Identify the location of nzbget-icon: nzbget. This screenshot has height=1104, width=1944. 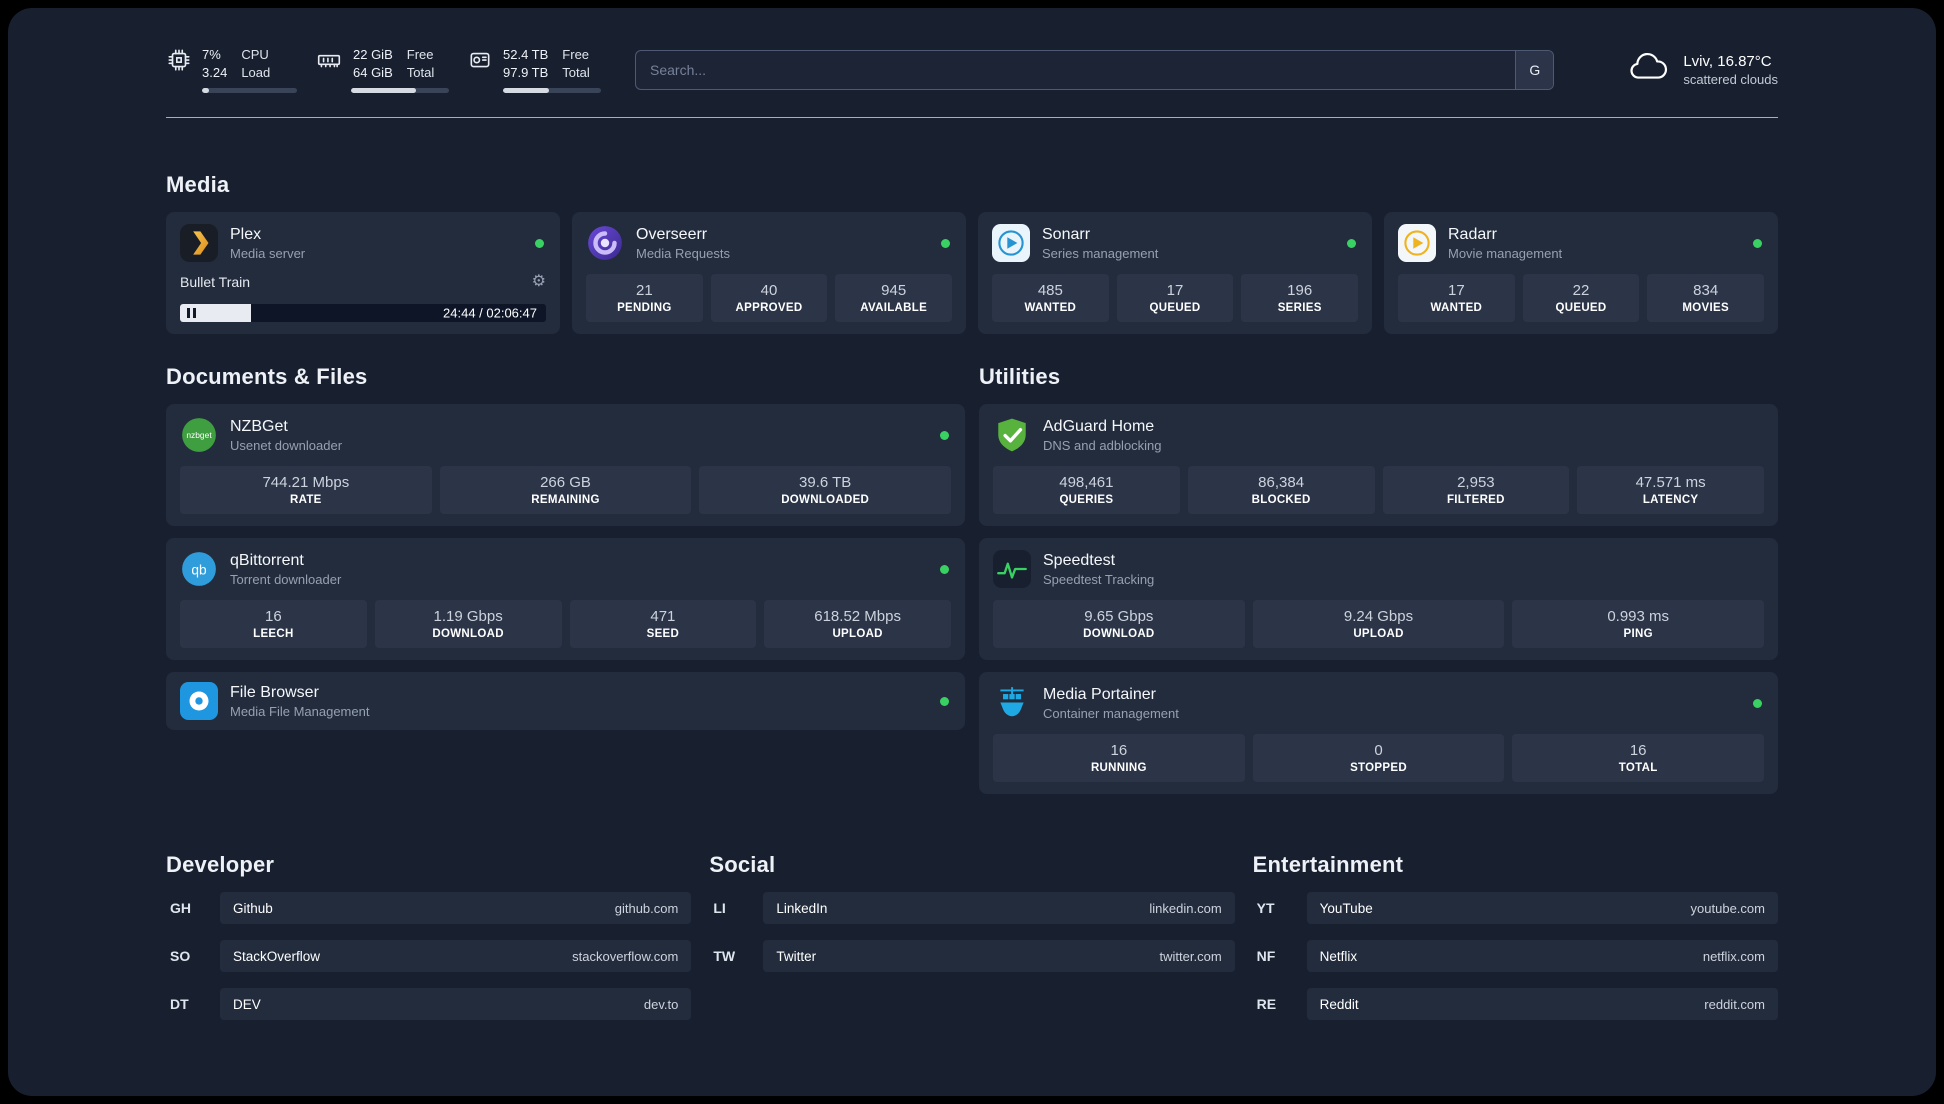
(199, 435).